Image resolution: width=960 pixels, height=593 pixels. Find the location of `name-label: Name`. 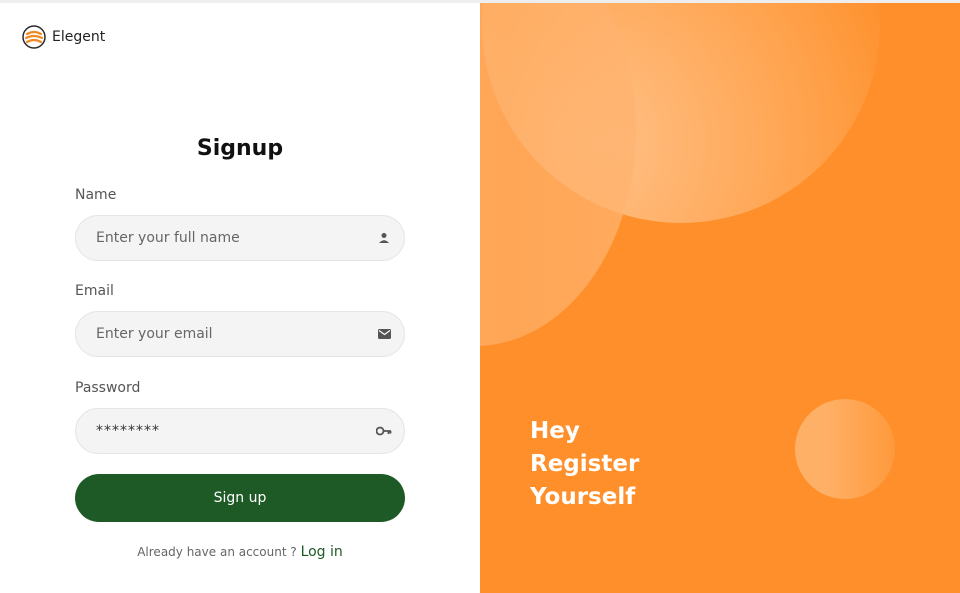

name-label: Name is located at coordinates (96, 195).